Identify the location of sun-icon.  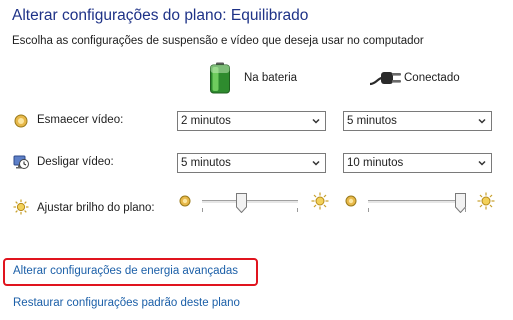
(21, 207).